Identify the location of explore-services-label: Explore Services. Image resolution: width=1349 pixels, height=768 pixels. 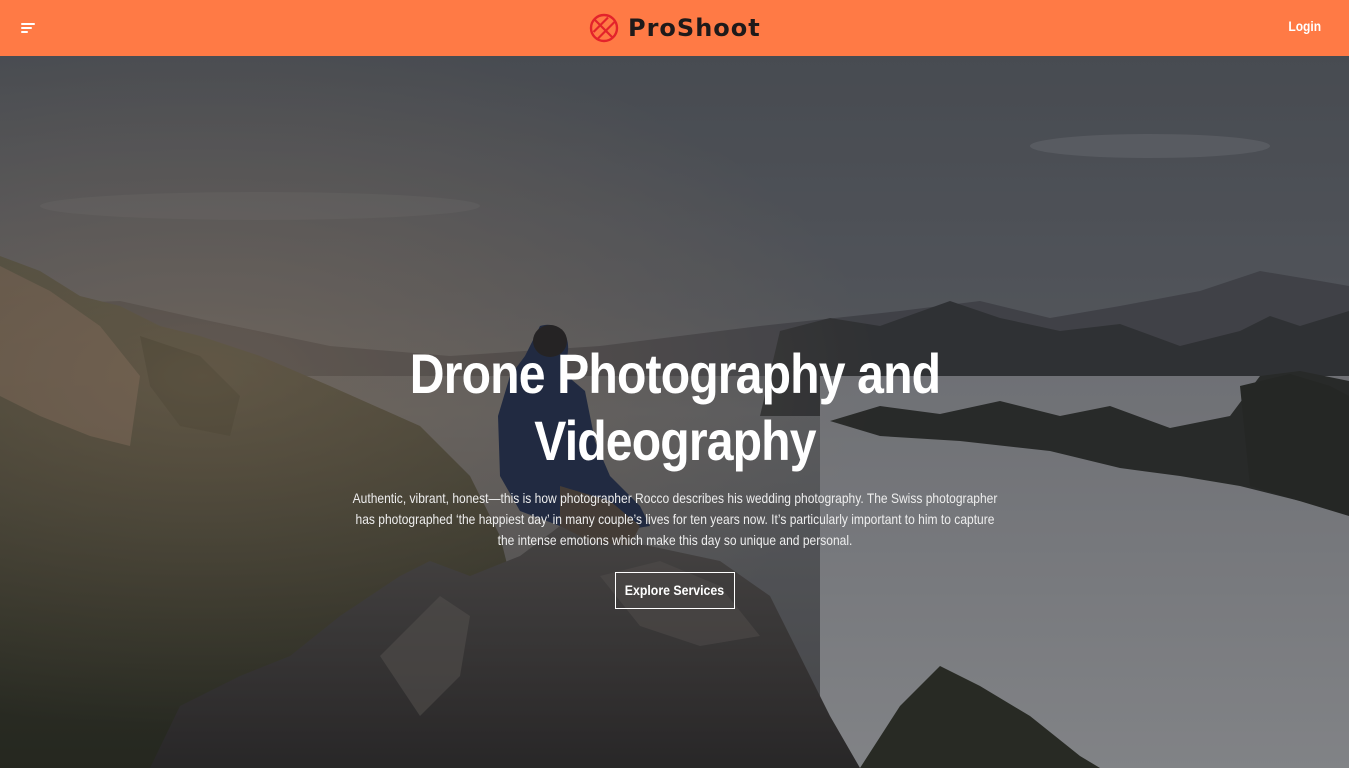
(674, 590).